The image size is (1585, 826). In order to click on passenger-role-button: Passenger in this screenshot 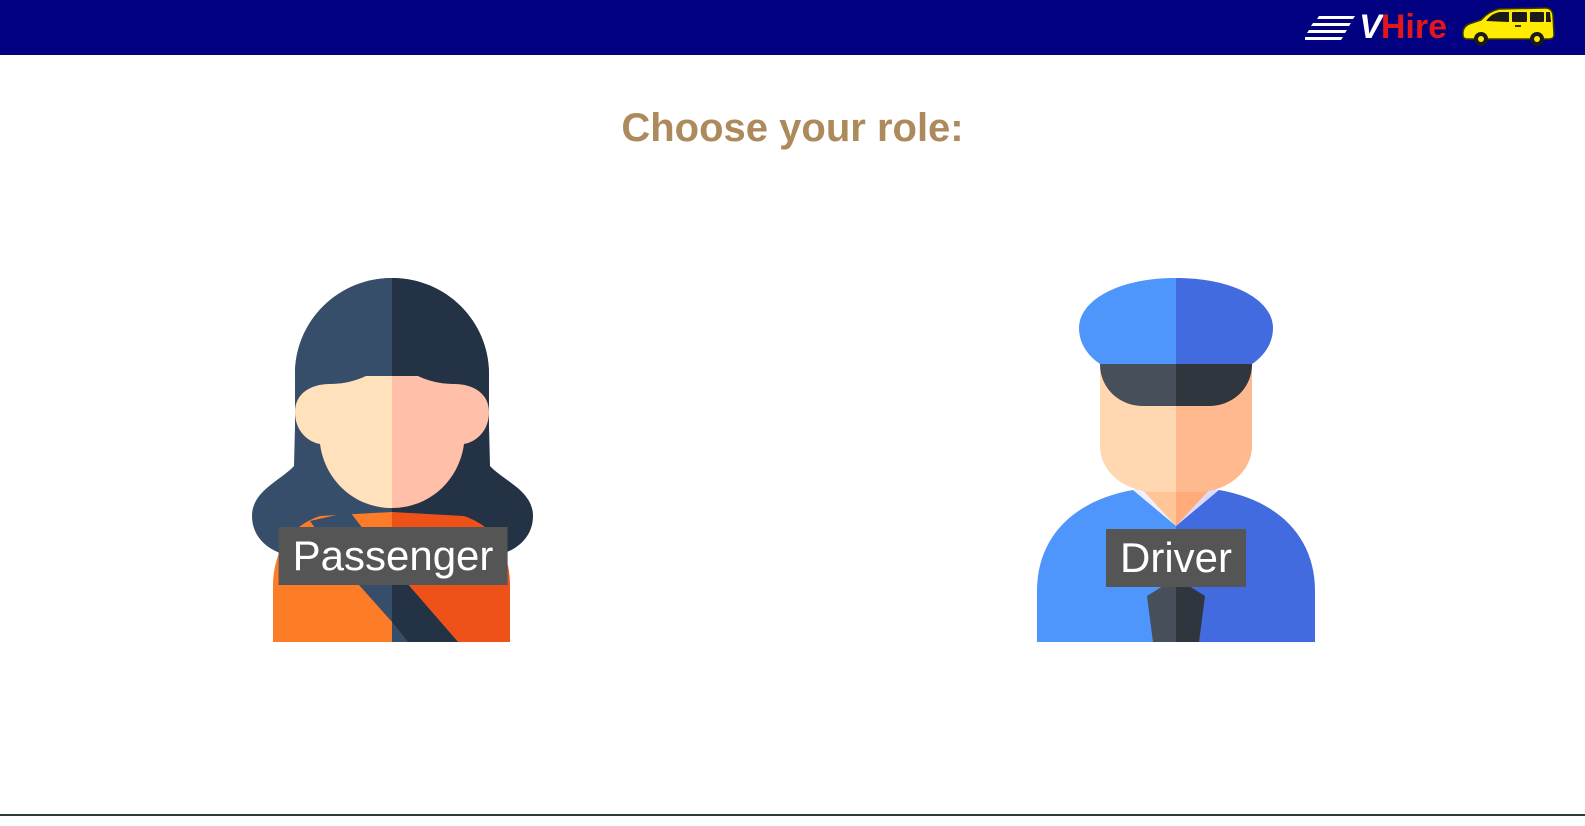, I will do `click(392, 460)`.